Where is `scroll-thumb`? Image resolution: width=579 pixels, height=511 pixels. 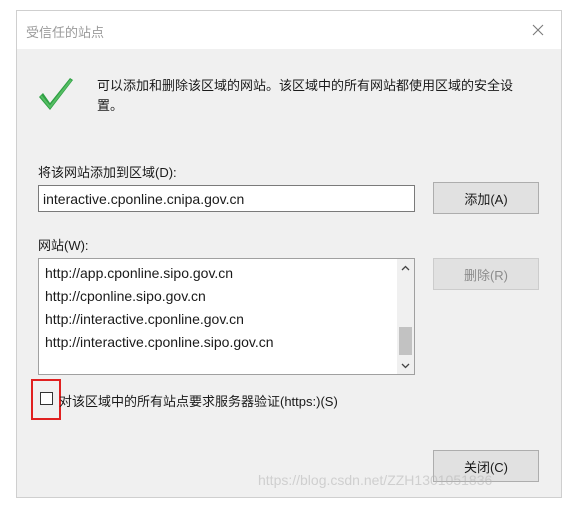
scroll-thumb is located at coordinates (405, 341).